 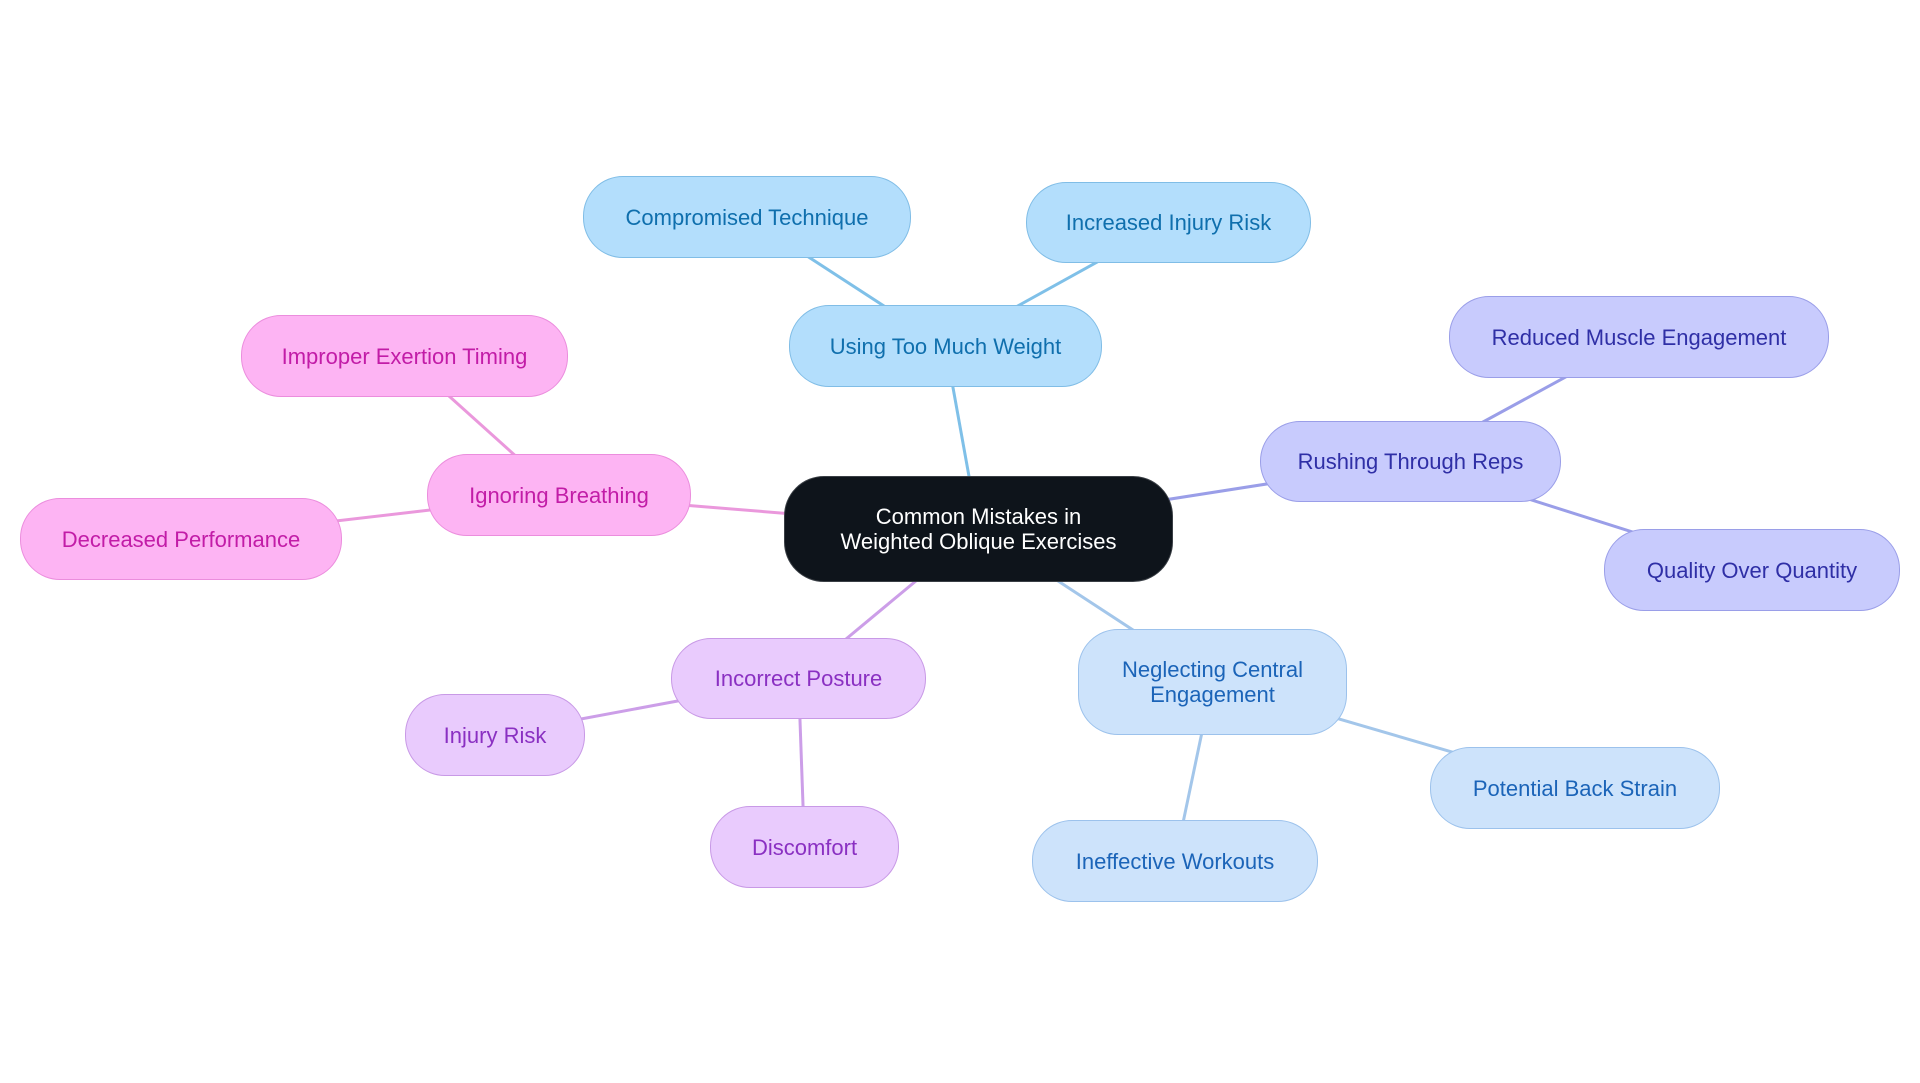 I want to click on node-label: Ineffective Workouts, so click(x=1175, y=861).